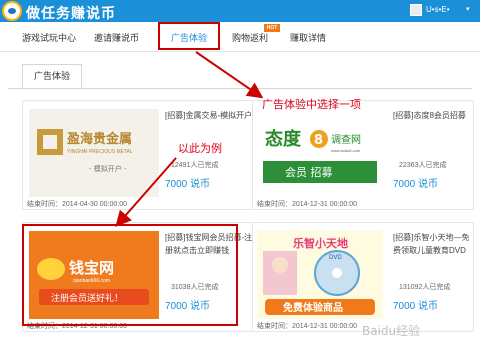  I want to click on nav-item-earn-details: 赚取详情, so click(308, 37).